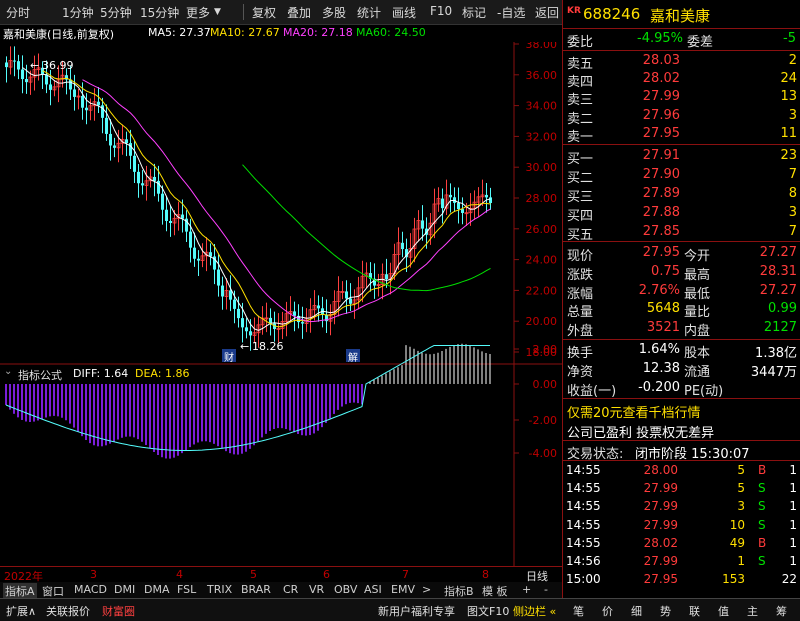 Image resolution: width=800 pixels, height=621 pixels. I want to click on tab-trend: 势, so click(665, 611).